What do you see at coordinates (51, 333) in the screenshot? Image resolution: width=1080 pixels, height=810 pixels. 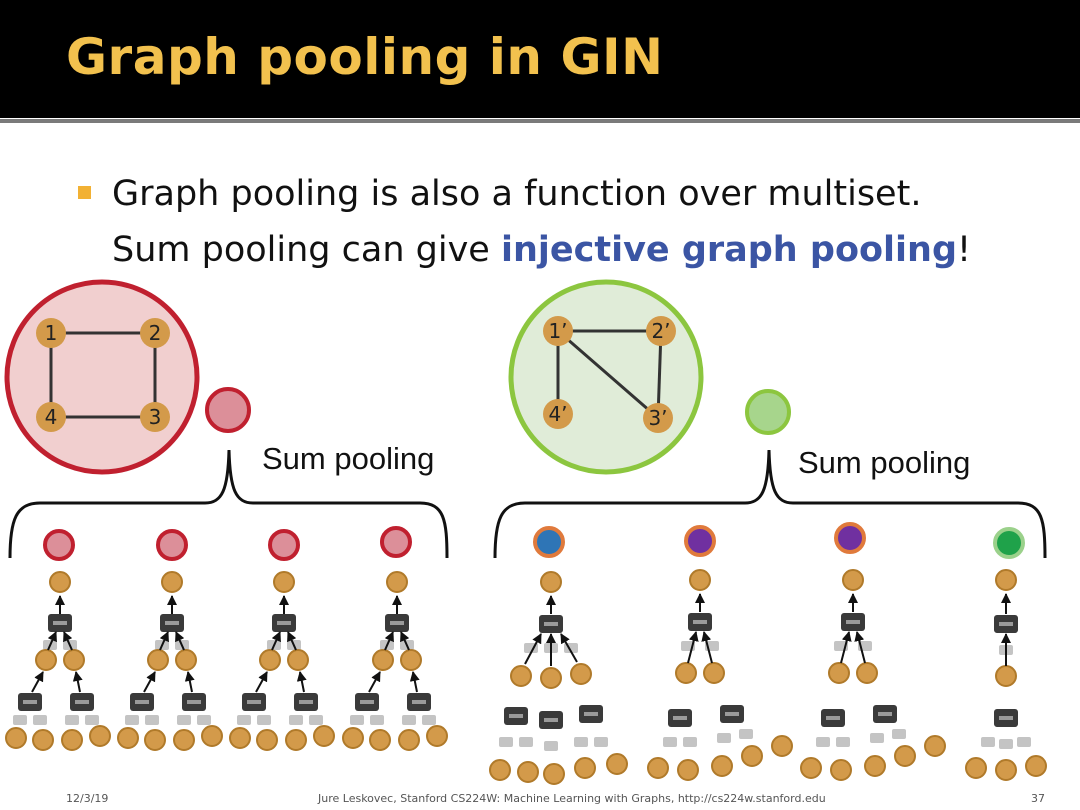 I see `left-node-1: 1` at bounding box center [51, 333].